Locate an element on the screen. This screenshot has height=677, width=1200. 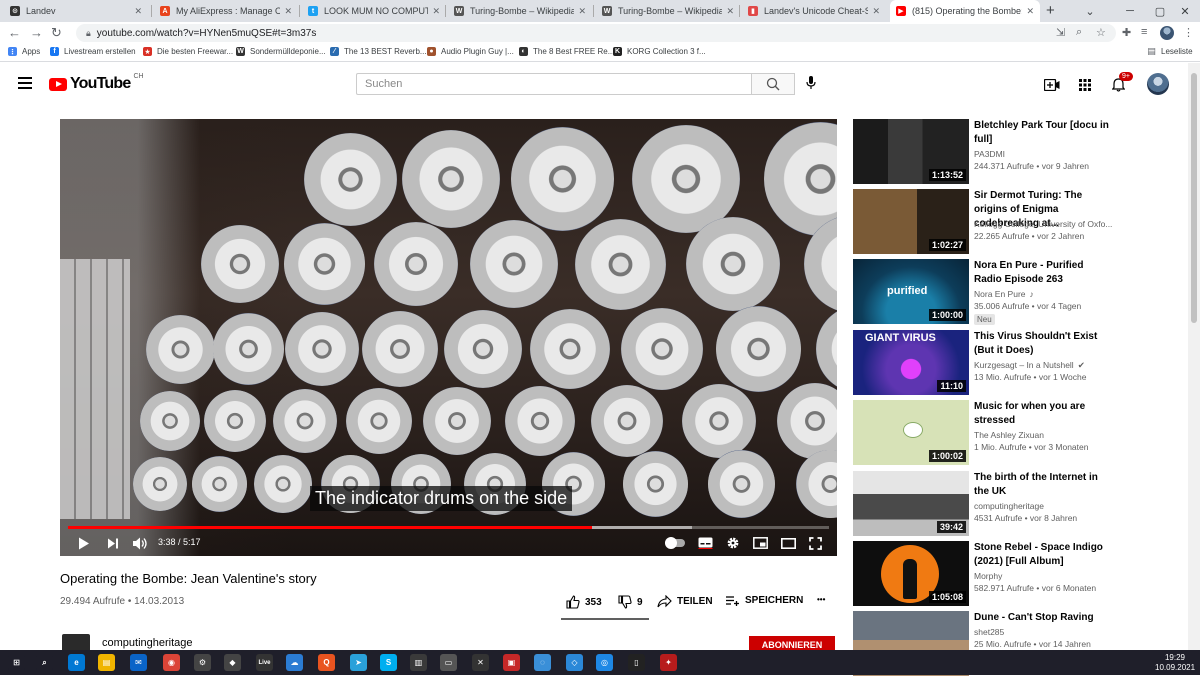
taskbar-app-icon: ⊞ is located at coordinates (16, 662).